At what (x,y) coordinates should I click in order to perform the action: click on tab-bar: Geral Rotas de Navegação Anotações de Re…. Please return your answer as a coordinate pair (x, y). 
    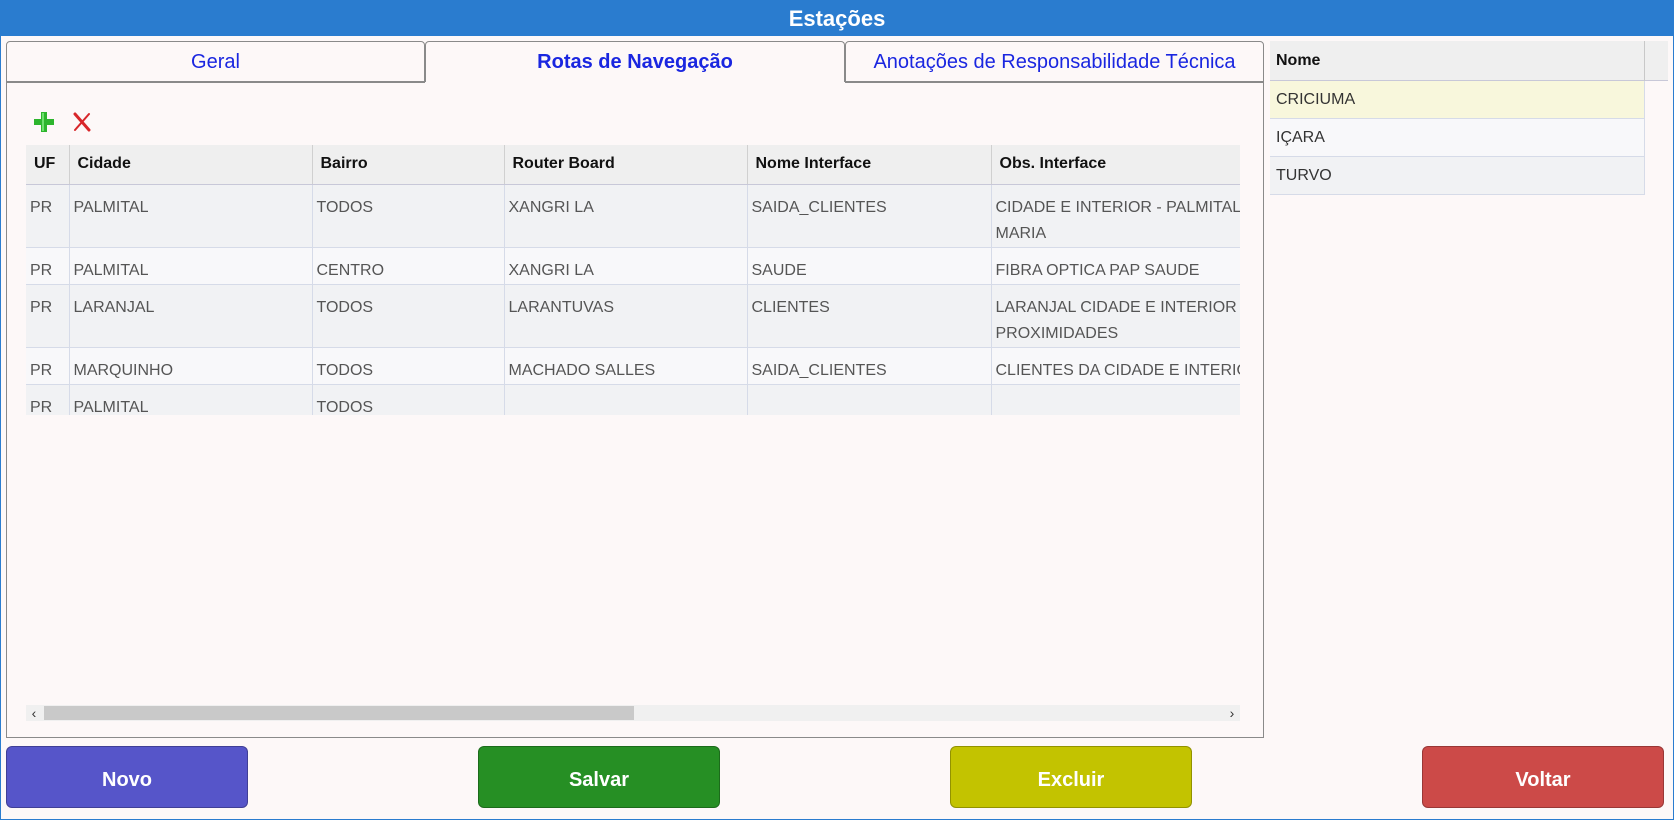
    Looking at the image, I should click on (635, 62).